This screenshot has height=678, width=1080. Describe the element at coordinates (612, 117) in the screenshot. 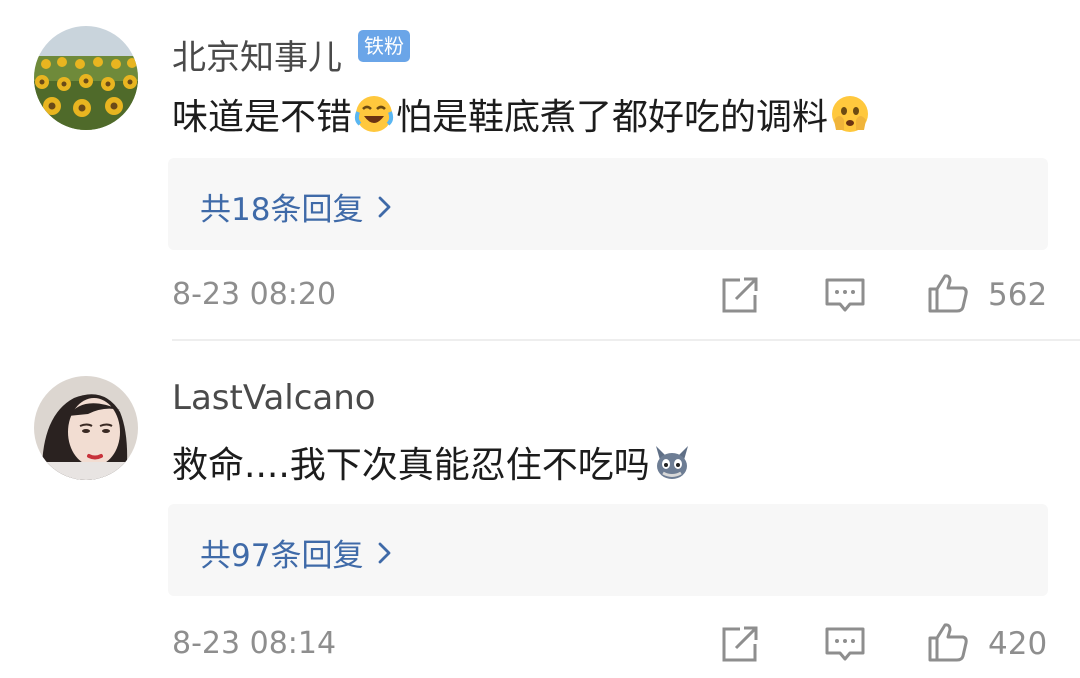

I see `comment-text-part2: 怕是鞋底煮了都好吃的调料` at that location.